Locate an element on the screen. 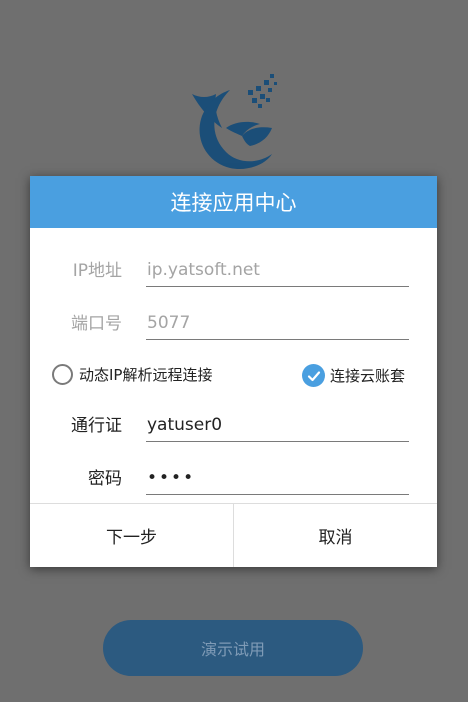  dialog-title: 连接应用中心 is located at coordinates (233, 203).